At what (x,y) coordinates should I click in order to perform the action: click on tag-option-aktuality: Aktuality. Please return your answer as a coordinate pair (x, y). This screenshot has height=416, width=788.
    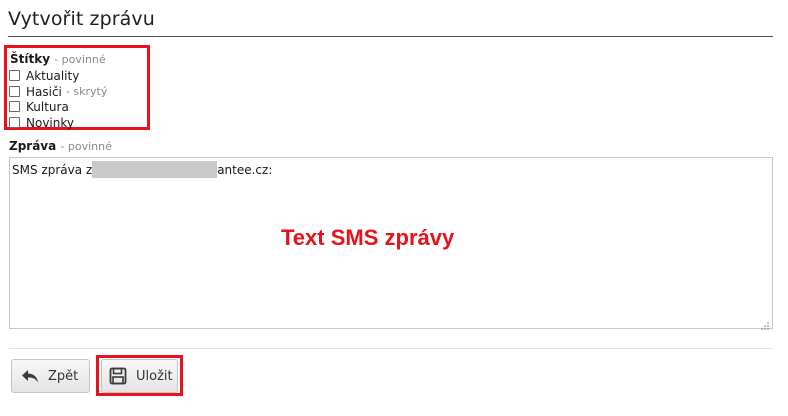
    Looking at the image, I should click on (44, 75).